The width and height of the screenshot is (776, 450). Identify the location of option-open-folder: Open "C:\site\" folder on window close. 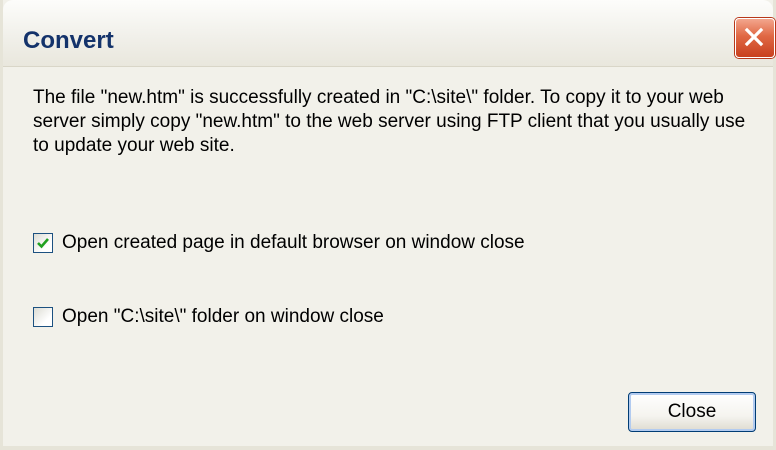
(208, 317).